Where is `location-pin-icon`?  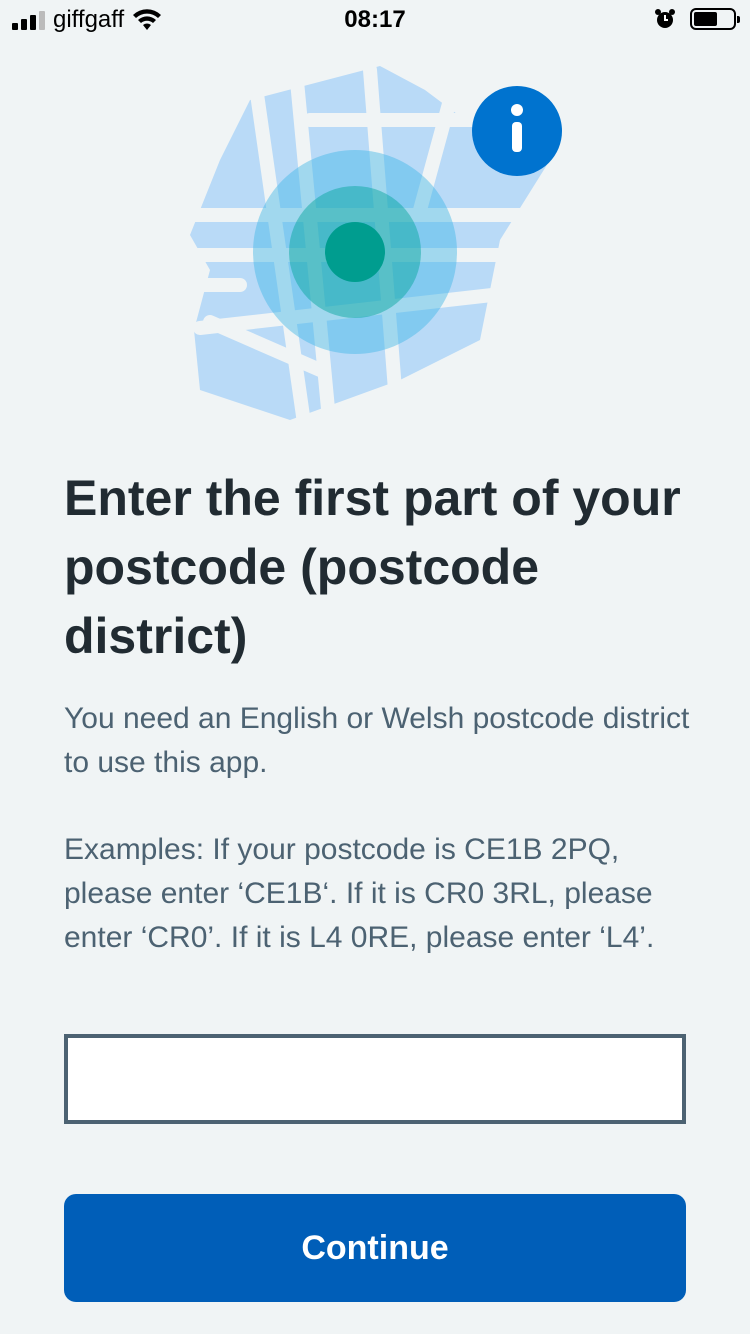 location-pin-icon is located at coordinates (355, 252).